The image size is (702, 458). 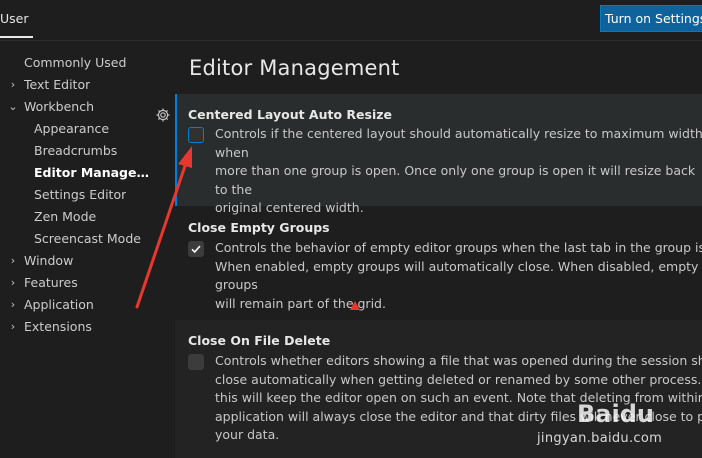 I want to click on desc-line: will remain part of the grid., so click(x=300, y=303).